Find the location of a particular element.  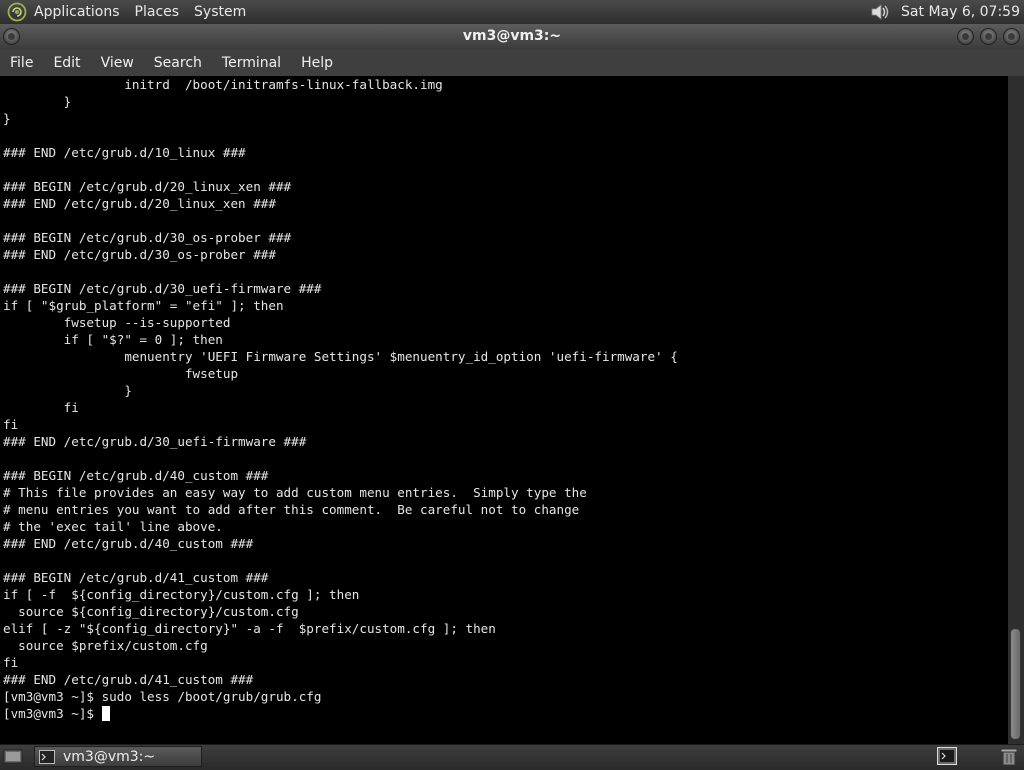

minimize-button is located at coordinates (965, 36).